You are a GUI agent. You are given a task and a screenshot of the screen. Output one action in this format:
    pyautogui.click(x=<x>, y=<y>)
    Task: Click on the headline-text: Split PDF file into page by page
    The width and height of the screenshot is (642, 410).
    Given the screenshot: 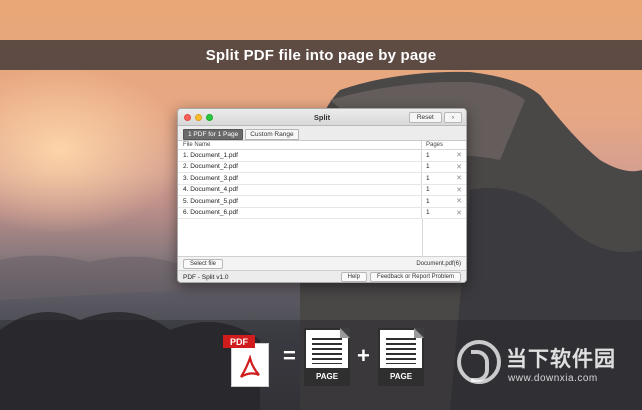 What is the action you would take?
    pyautogui.click(x=321, y=55)
    